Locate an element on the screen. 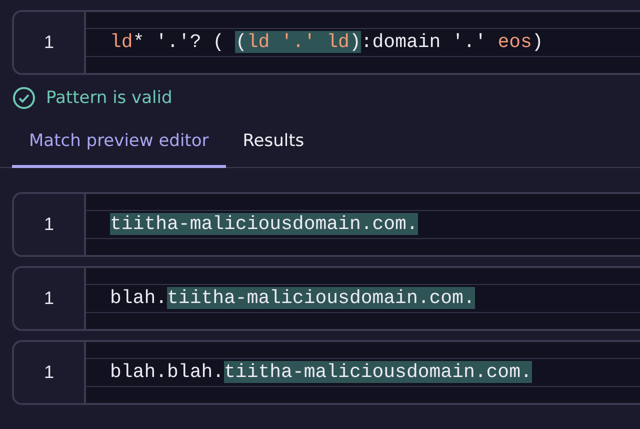  validation-message: Pattern is valid is located at coordinates (109, 98).